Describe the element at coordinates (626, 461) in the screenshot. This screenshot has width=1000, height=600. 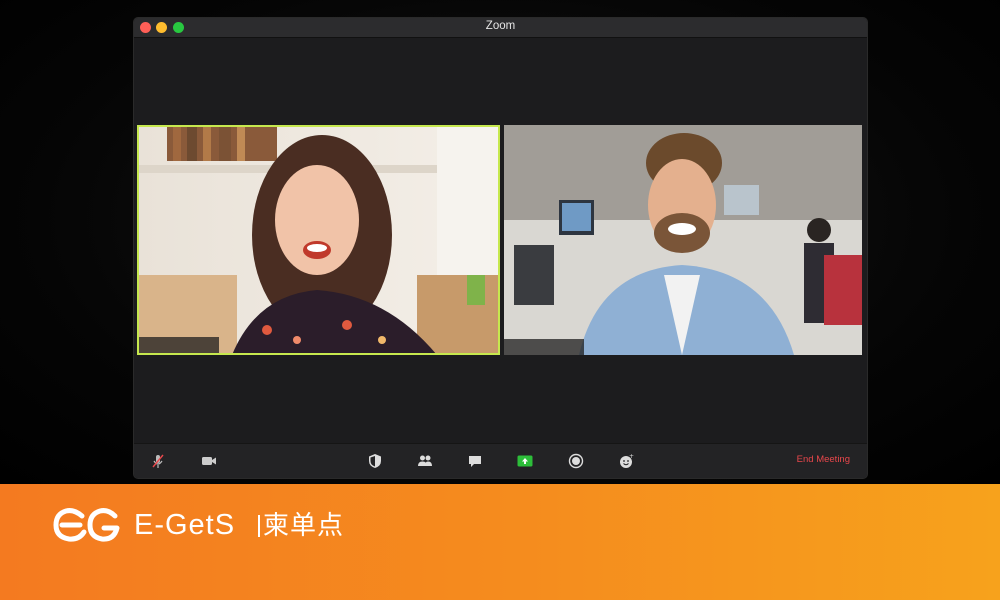
I see `reactions-icon: +` at that location.